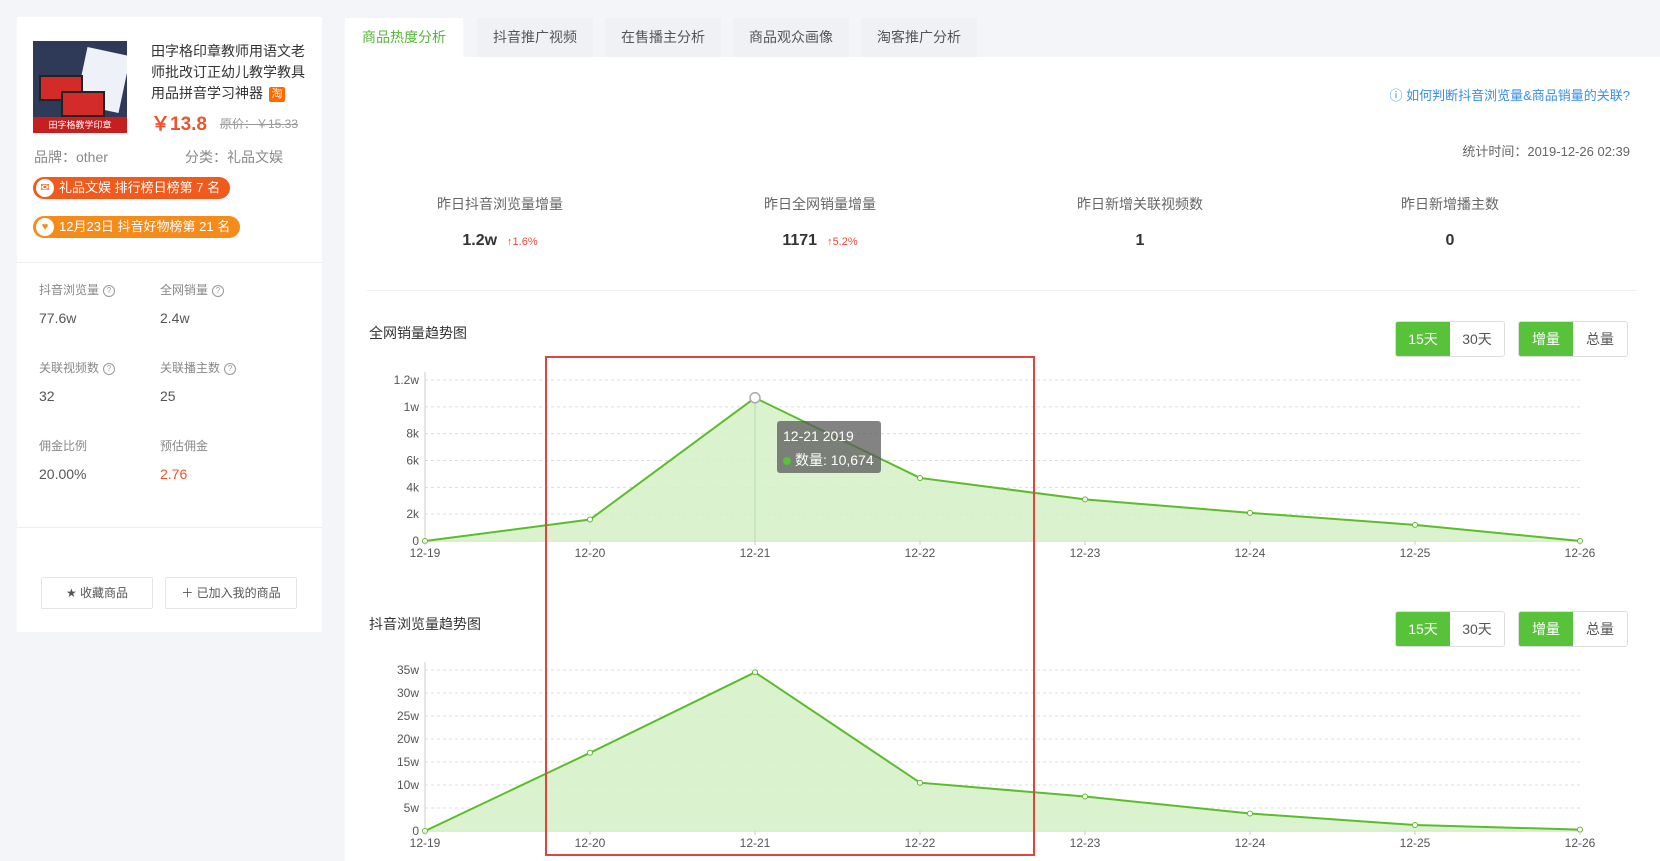  I want to click on x-tick-label: 12-26, so click(1580, 553).